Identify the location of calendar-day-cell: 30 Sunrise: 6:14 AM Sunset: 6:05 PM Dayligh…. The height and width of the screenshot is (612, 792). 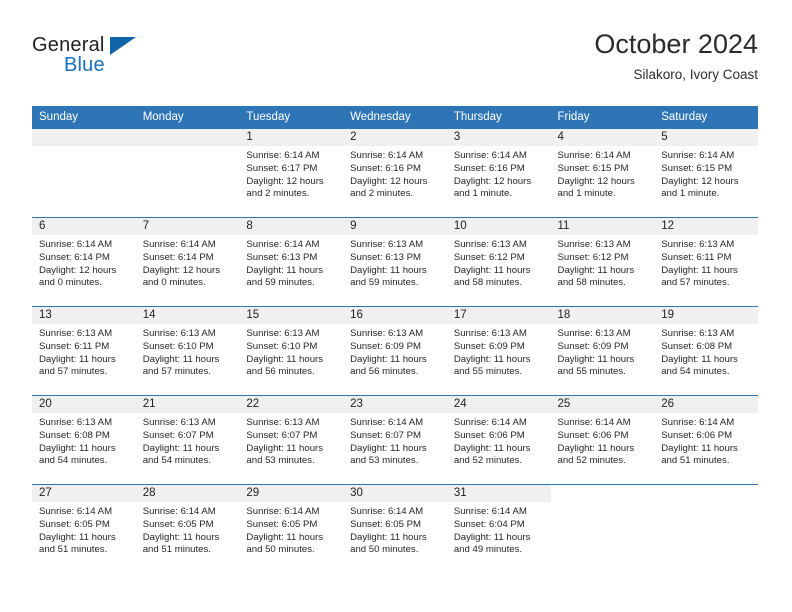
(395, 528).